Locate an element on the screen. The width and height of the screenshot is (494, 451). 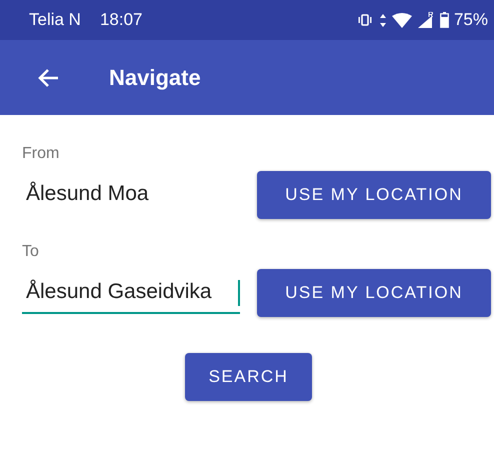
search-button: SEARCH is located at coordinates (248, 377).